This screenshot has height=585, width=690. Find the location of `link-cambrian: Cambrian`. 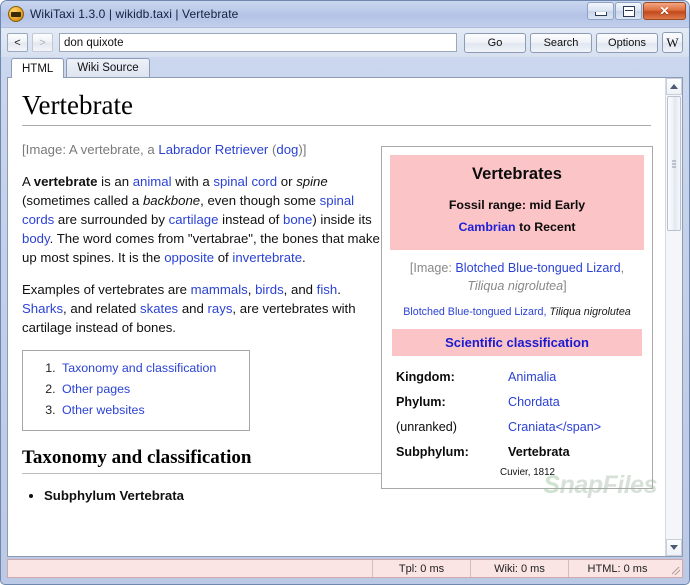

link-cambrian: Cambrian is located at coordinates (486, 227).